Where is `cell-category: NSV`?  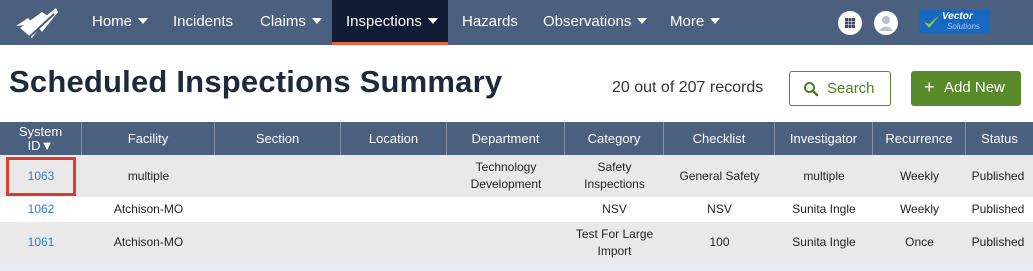 cell-category: NSV is located at coordinates (614, 209).